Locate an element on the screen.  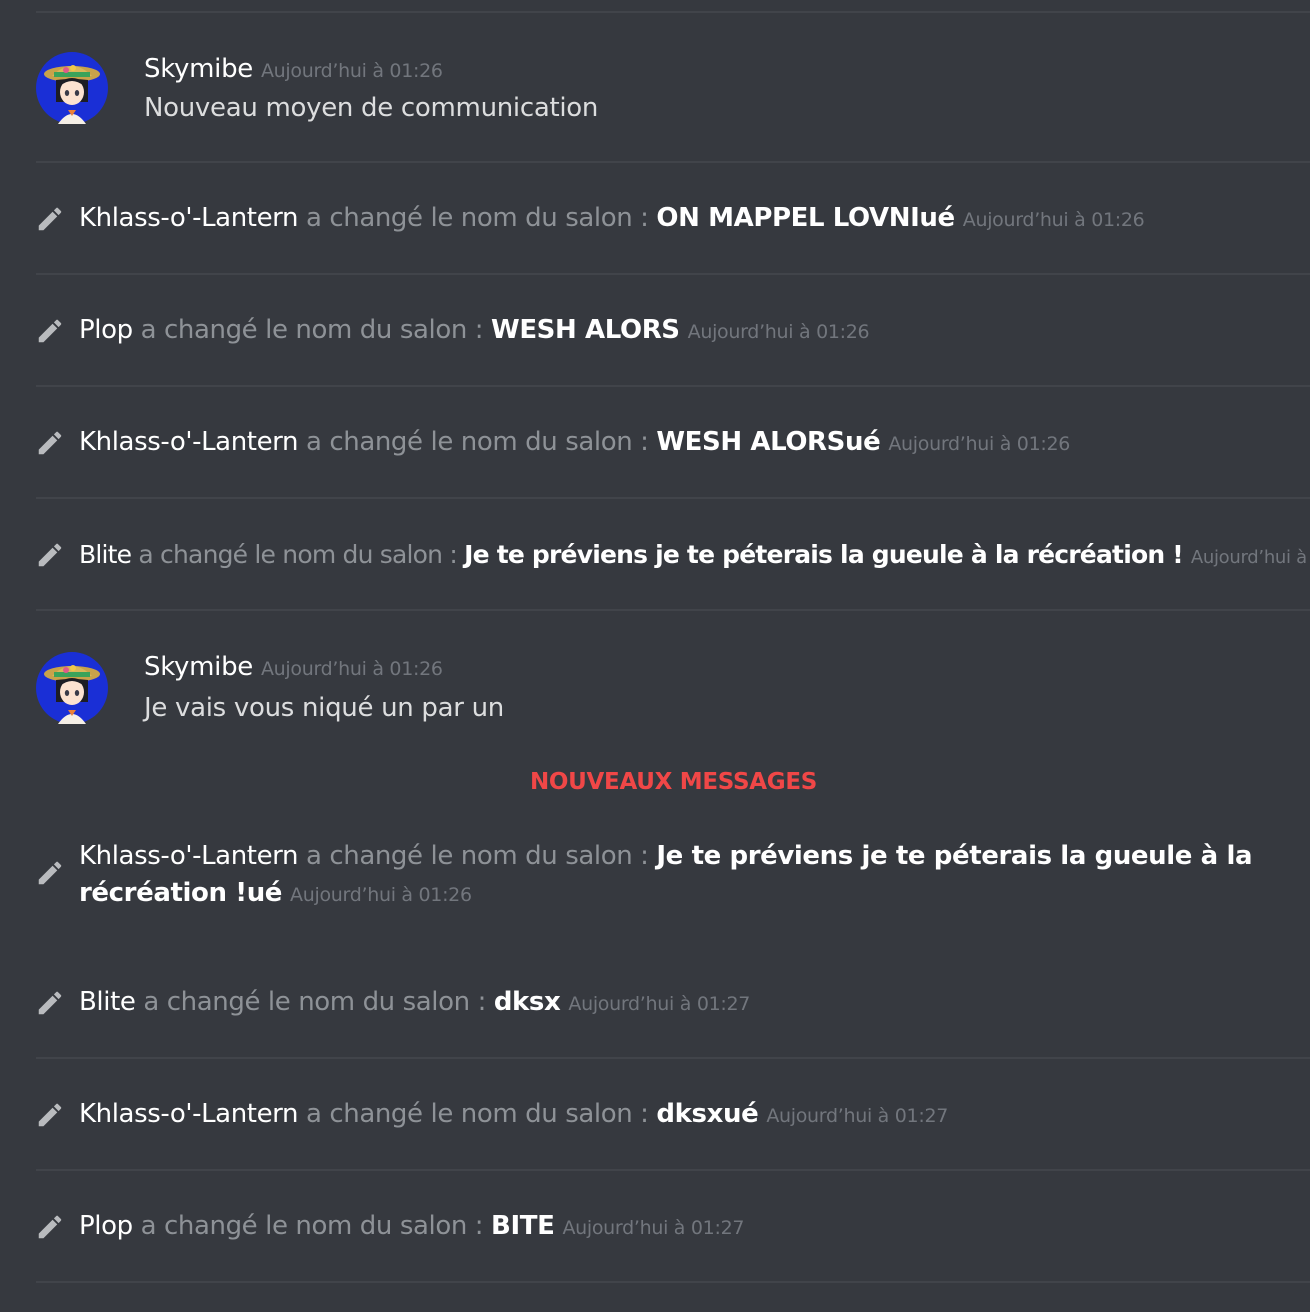
channel-name: BITE is located at coordinates (523, 1226).